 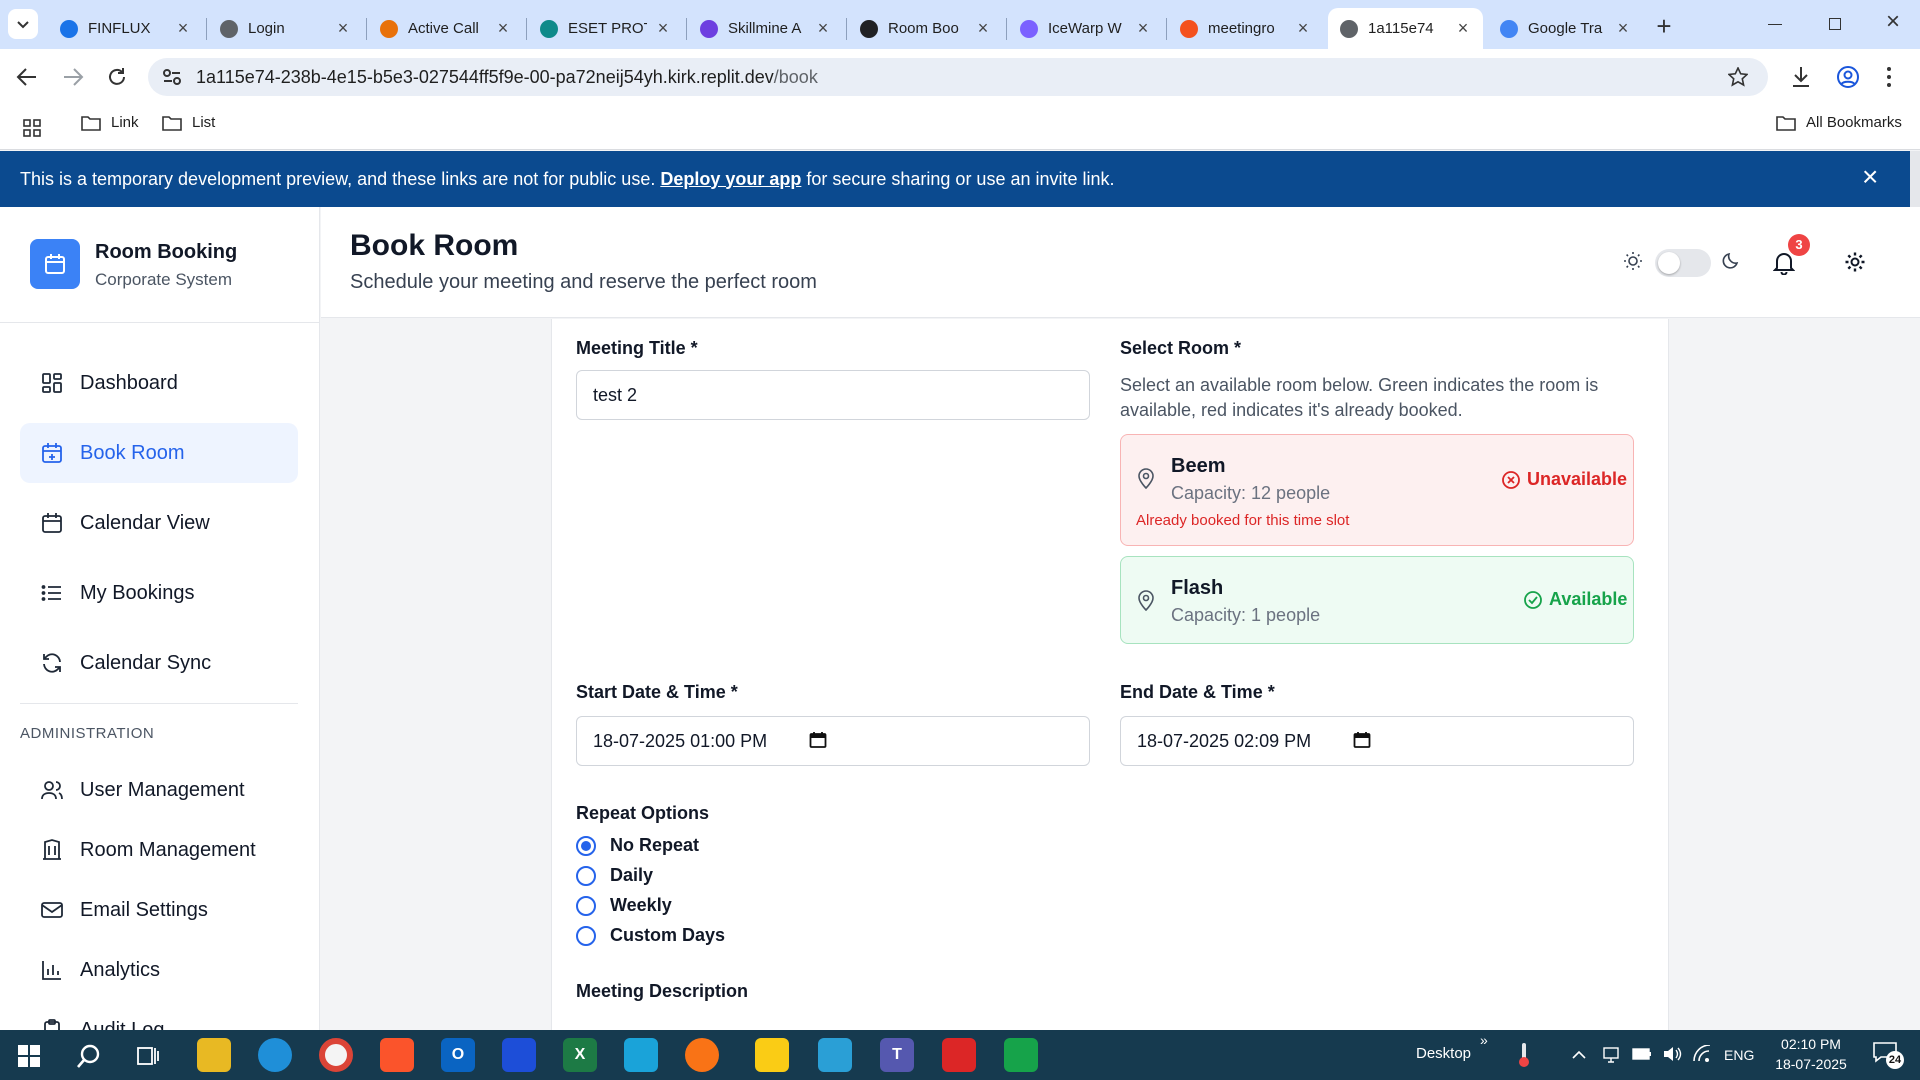 I want to click on volume-icon, so click(x=1672, y=1054).